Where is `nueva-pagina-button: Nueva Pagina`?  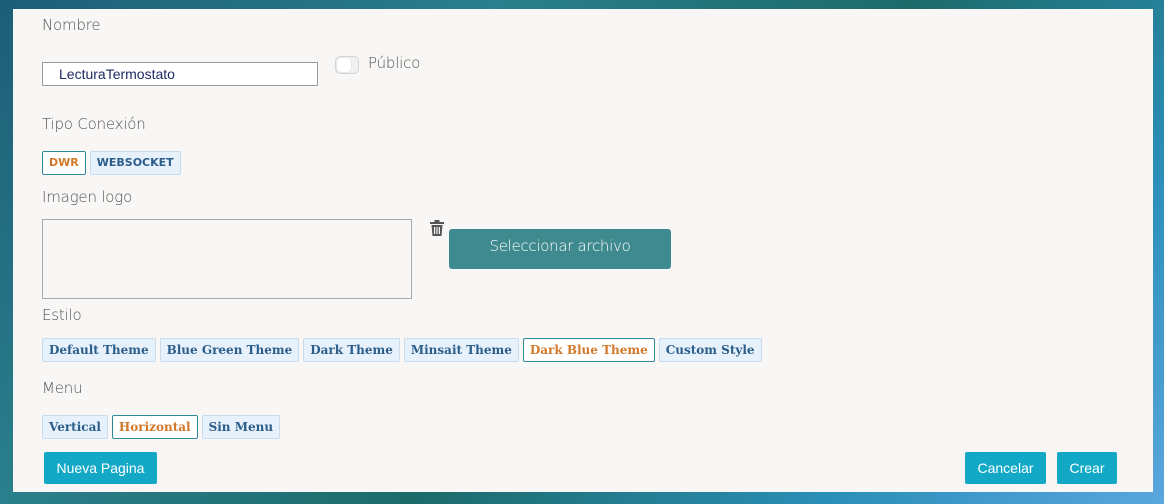 nueva-pagina-button: Nueva Pagina is located at coordinates (100, 468).